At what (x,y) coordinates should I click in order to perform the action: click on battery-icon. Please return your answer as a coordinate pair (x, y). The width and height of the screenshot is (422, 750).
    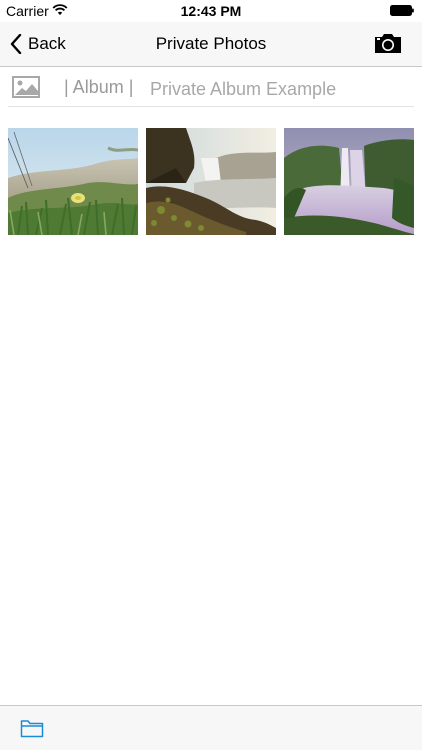
    Looking at the image, I should click on (402, 10).